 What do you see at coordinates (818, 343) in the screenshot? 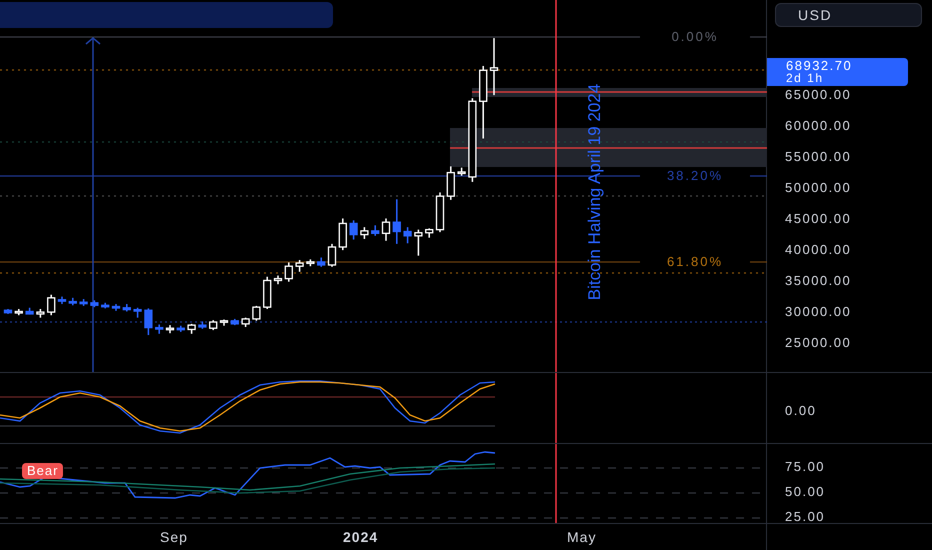
I see `price-tick: 25000.00` at bounding box center [818, 343].